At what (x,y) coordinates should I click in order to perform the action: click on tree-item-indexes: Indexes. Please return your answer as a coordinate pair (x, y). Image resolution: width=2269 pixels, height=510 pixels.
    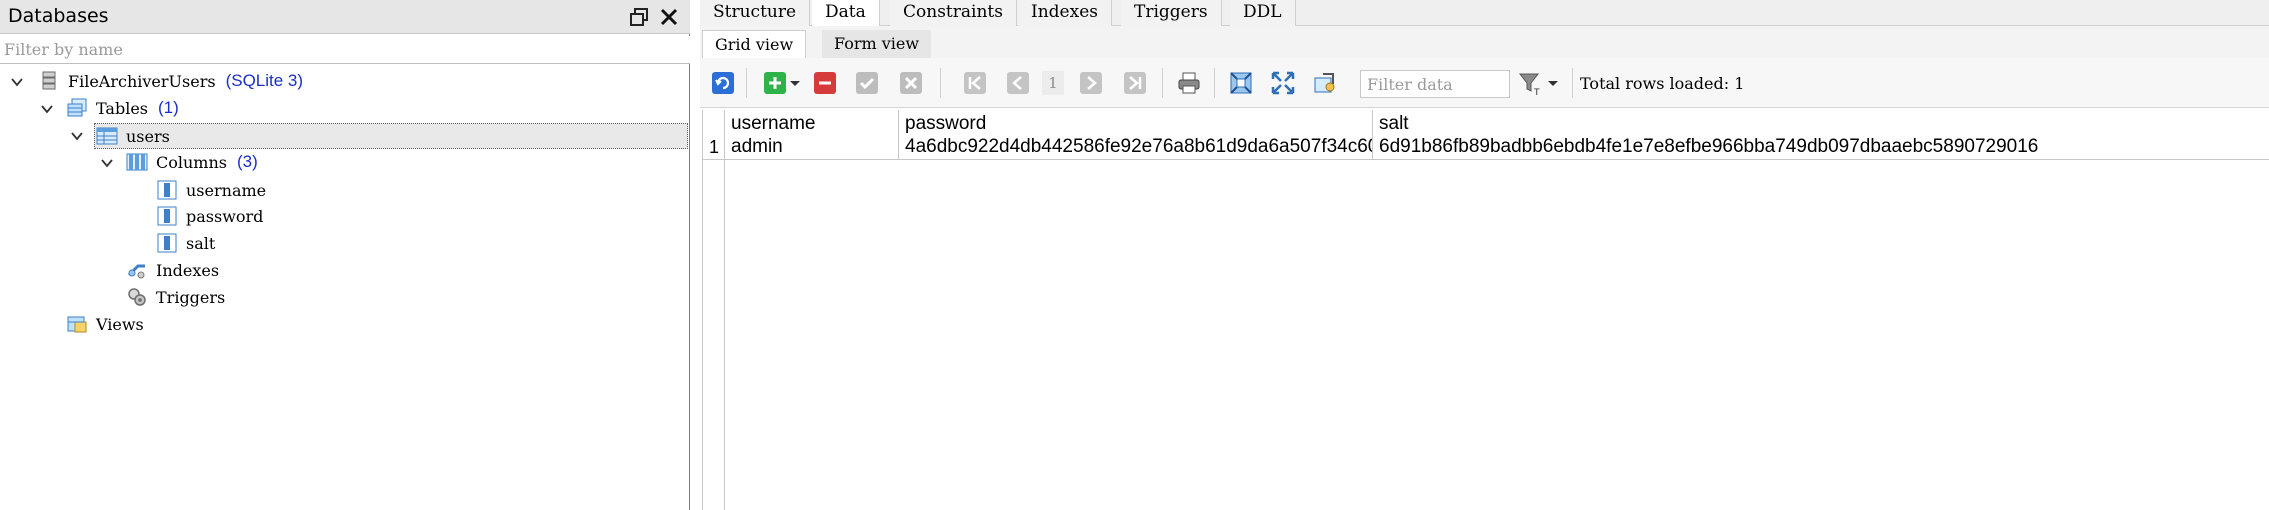
    Looking at the image, I should click on (172, 270).